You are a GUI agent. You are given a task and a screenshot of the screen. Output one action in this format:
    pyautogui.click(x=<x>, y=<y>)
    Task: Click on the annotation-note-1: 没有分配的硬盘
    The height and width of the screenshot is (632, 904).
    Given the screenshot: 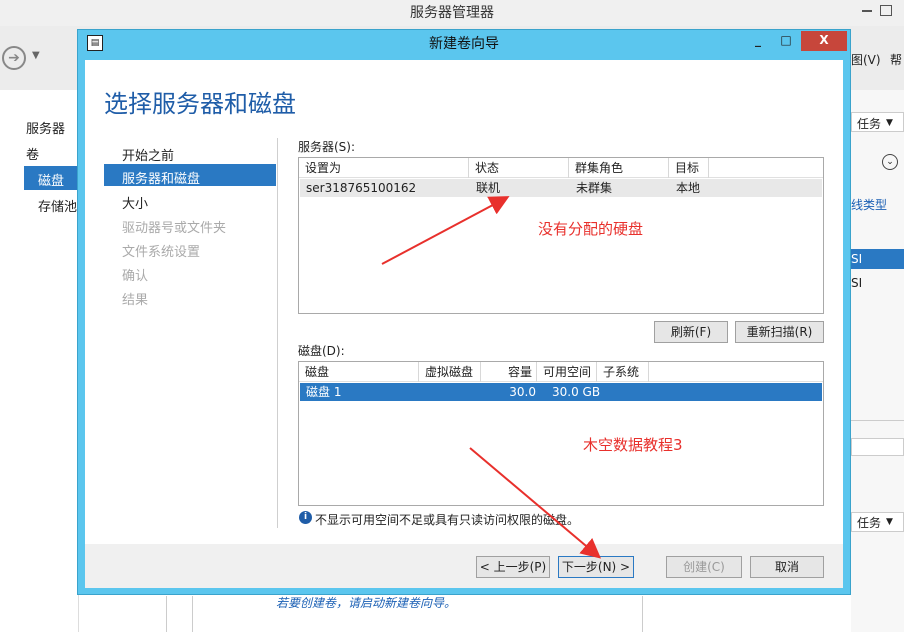 What is the action you would take?
    pyautogui.click(x=591, y=229)
    